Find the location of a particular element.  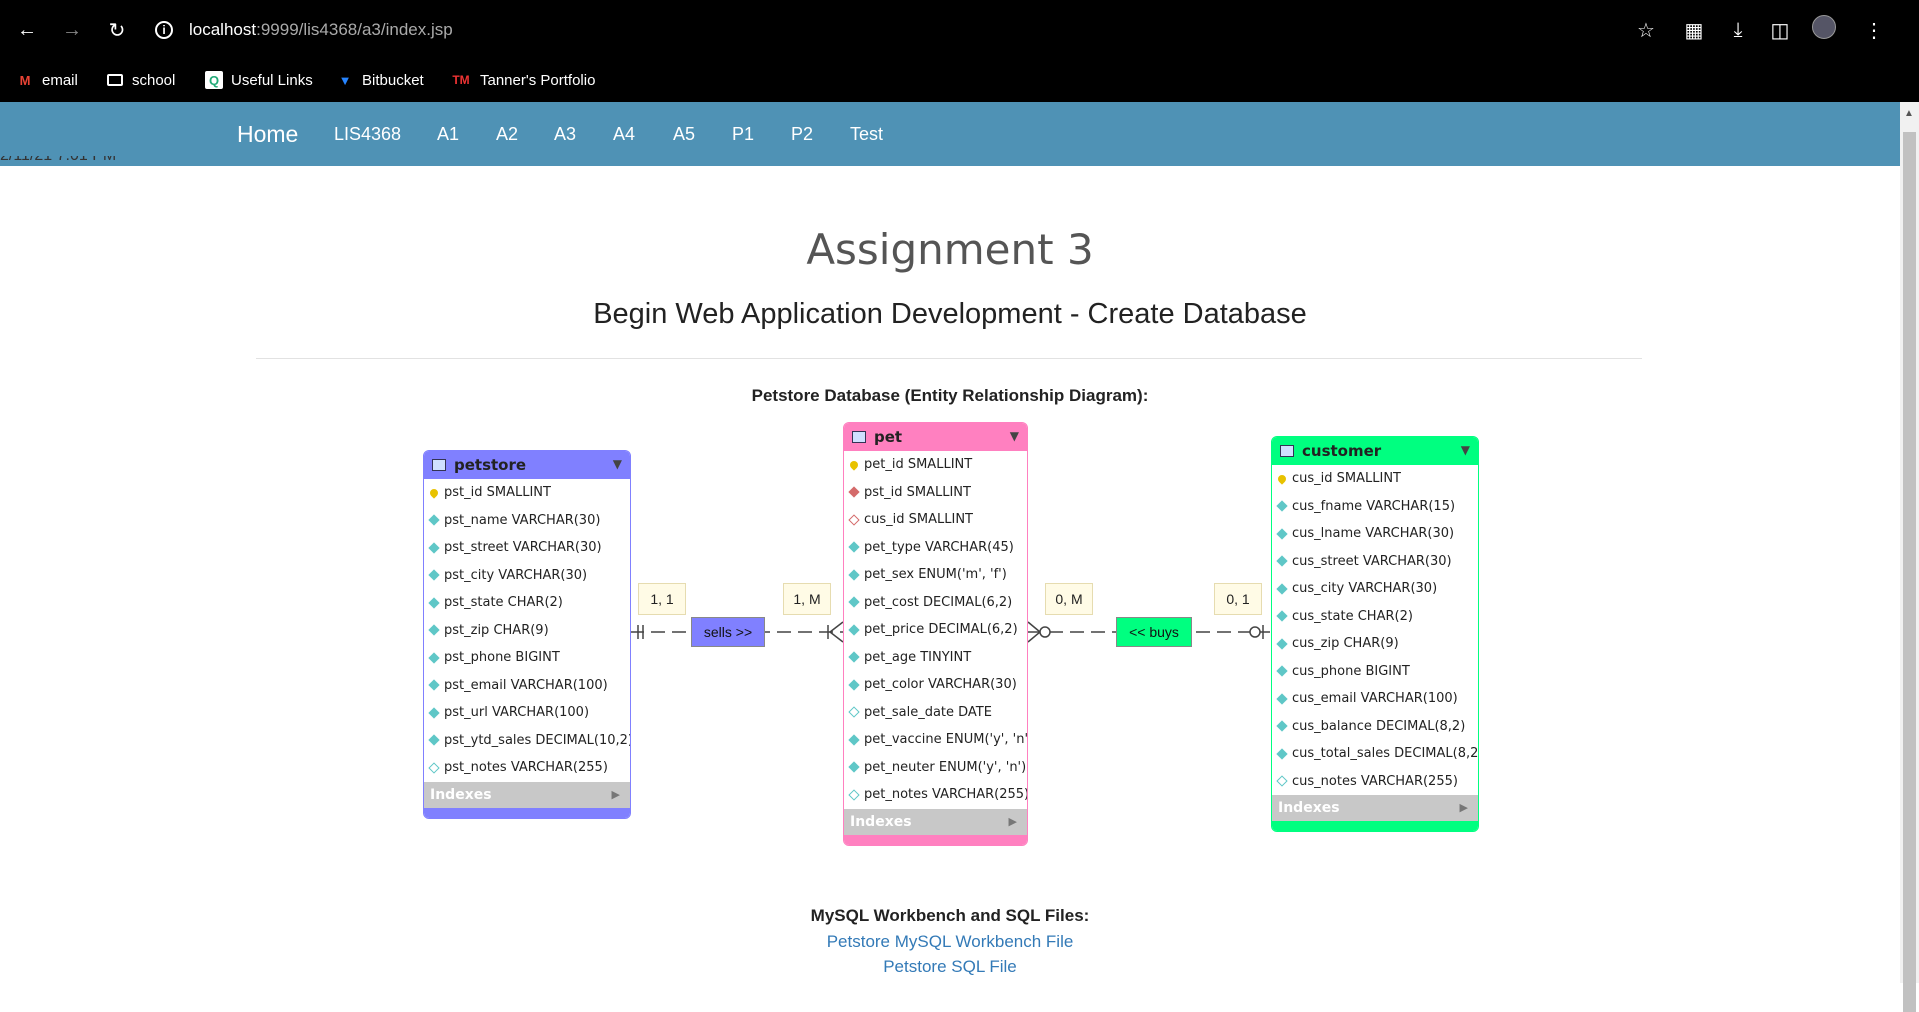

workbench-file-link: Petstore MySQL Workbench File is located at coordinates (950, 942).